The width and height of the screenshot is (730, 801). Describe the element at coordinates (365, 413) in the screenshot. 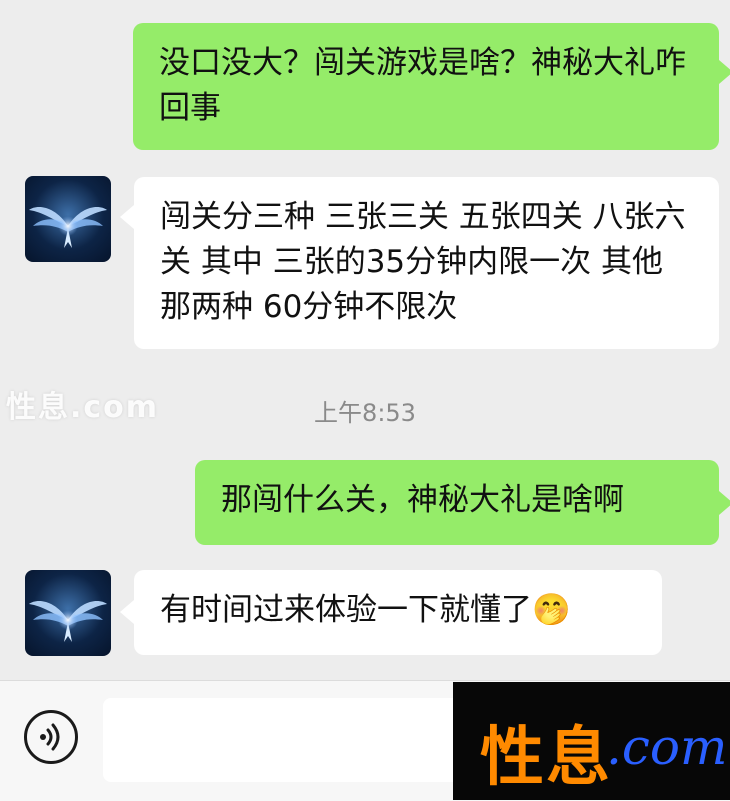

I see `message-timestamp: 上午8:53` at that location.